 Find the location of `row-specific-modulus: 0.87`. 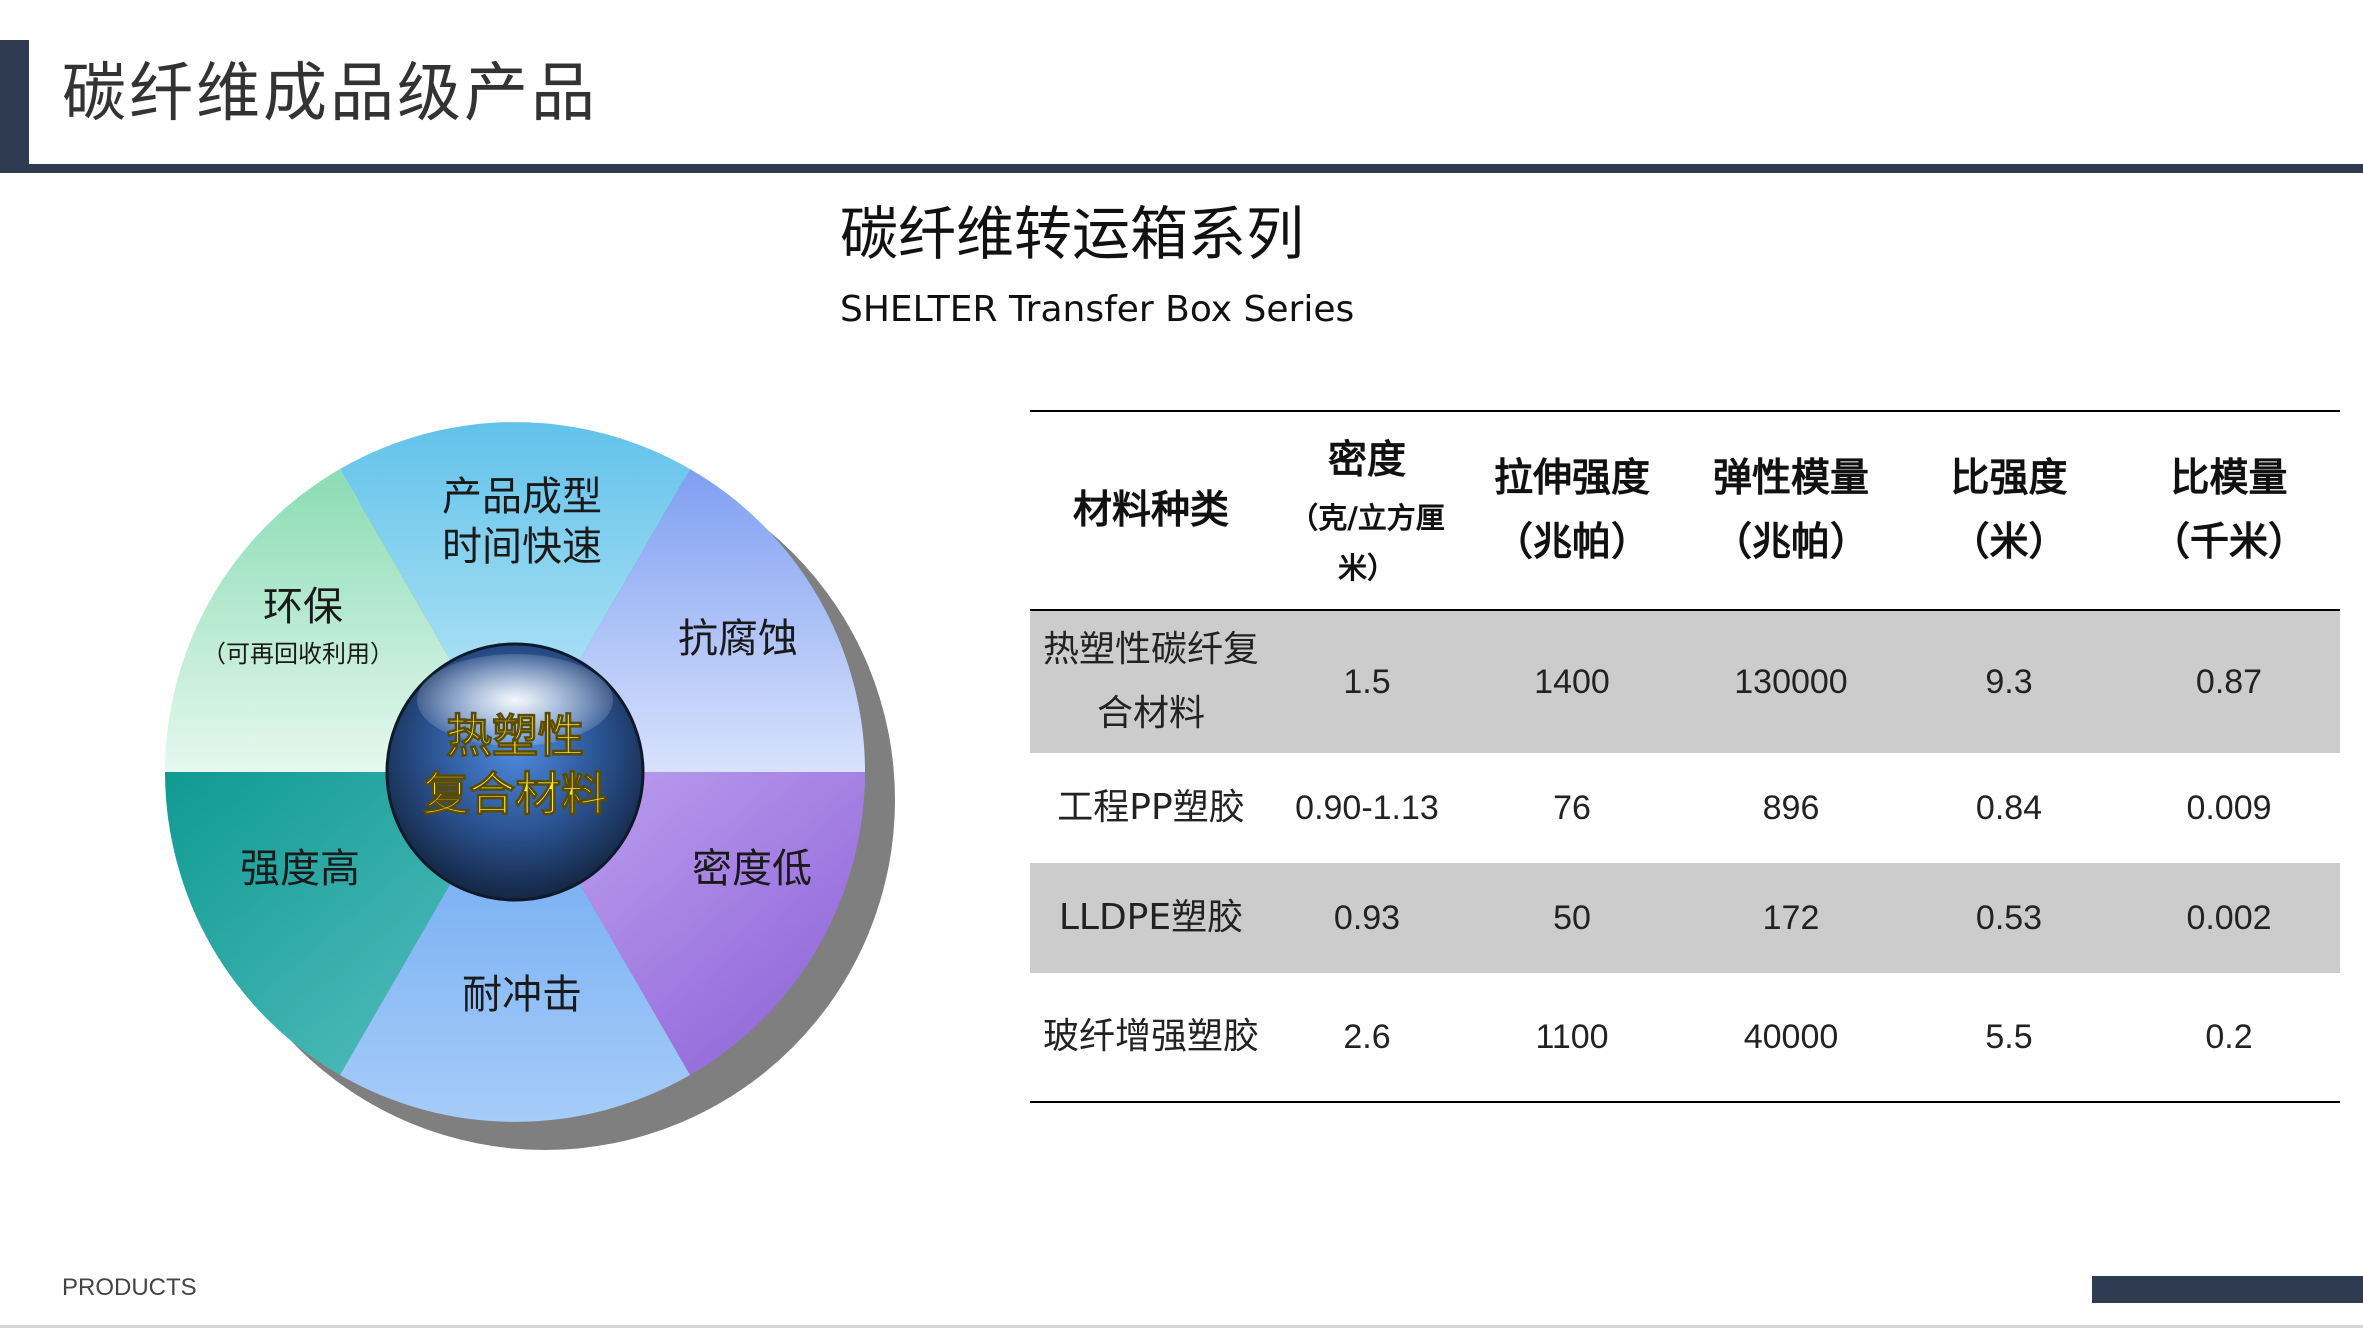

row-specific-modulus: 0.87 is located at coordinates (2229, 681).